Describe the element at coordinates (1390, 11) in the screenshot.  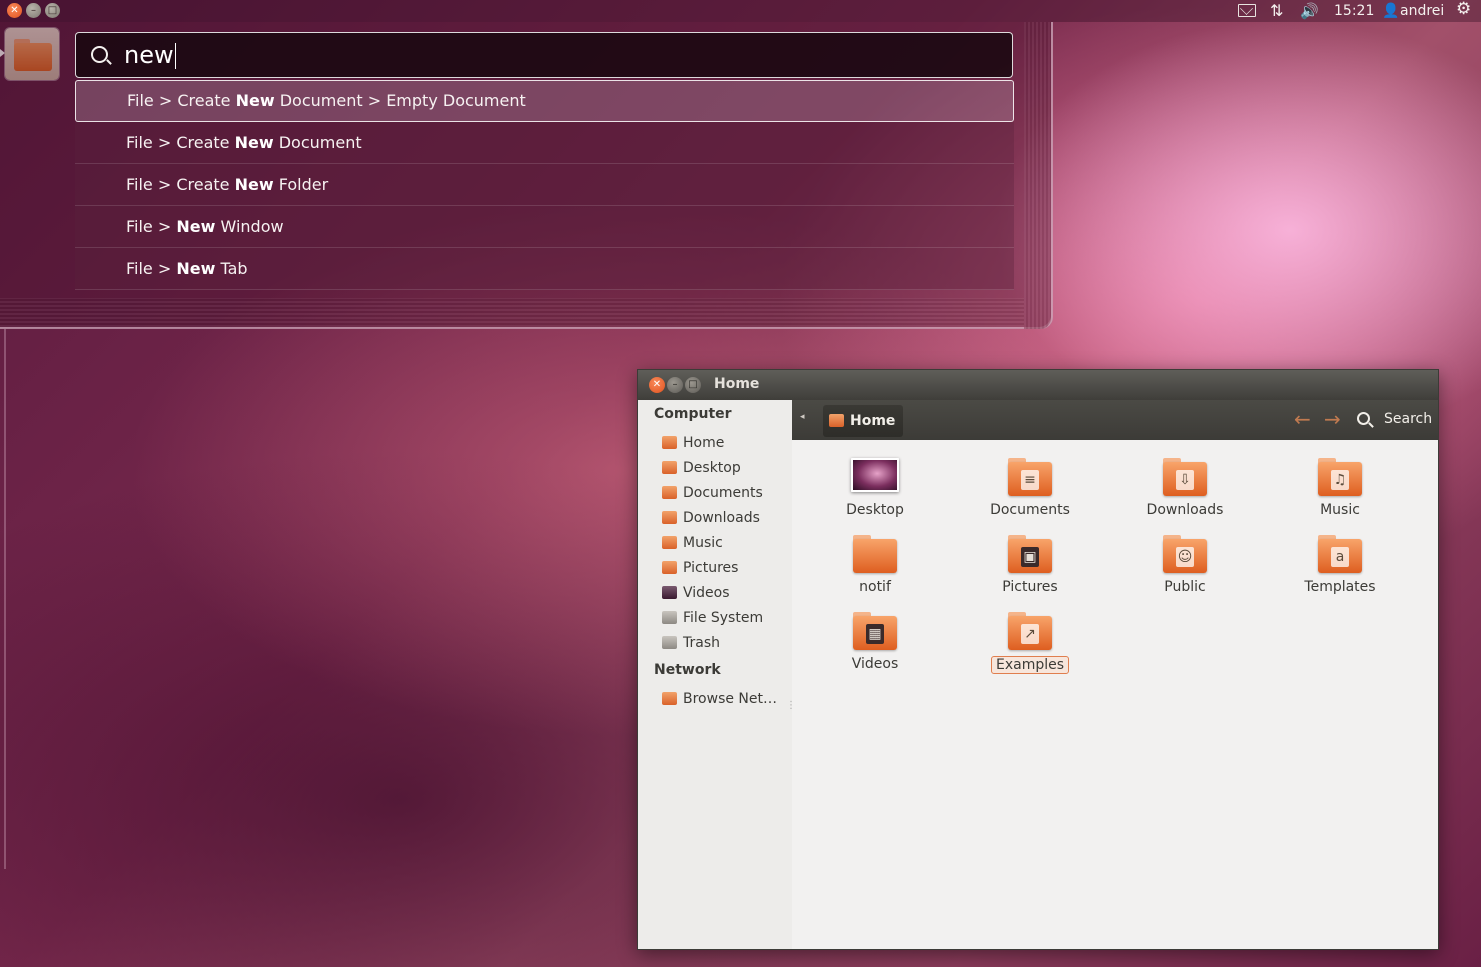
I see `user-icon: 👤` at that location.